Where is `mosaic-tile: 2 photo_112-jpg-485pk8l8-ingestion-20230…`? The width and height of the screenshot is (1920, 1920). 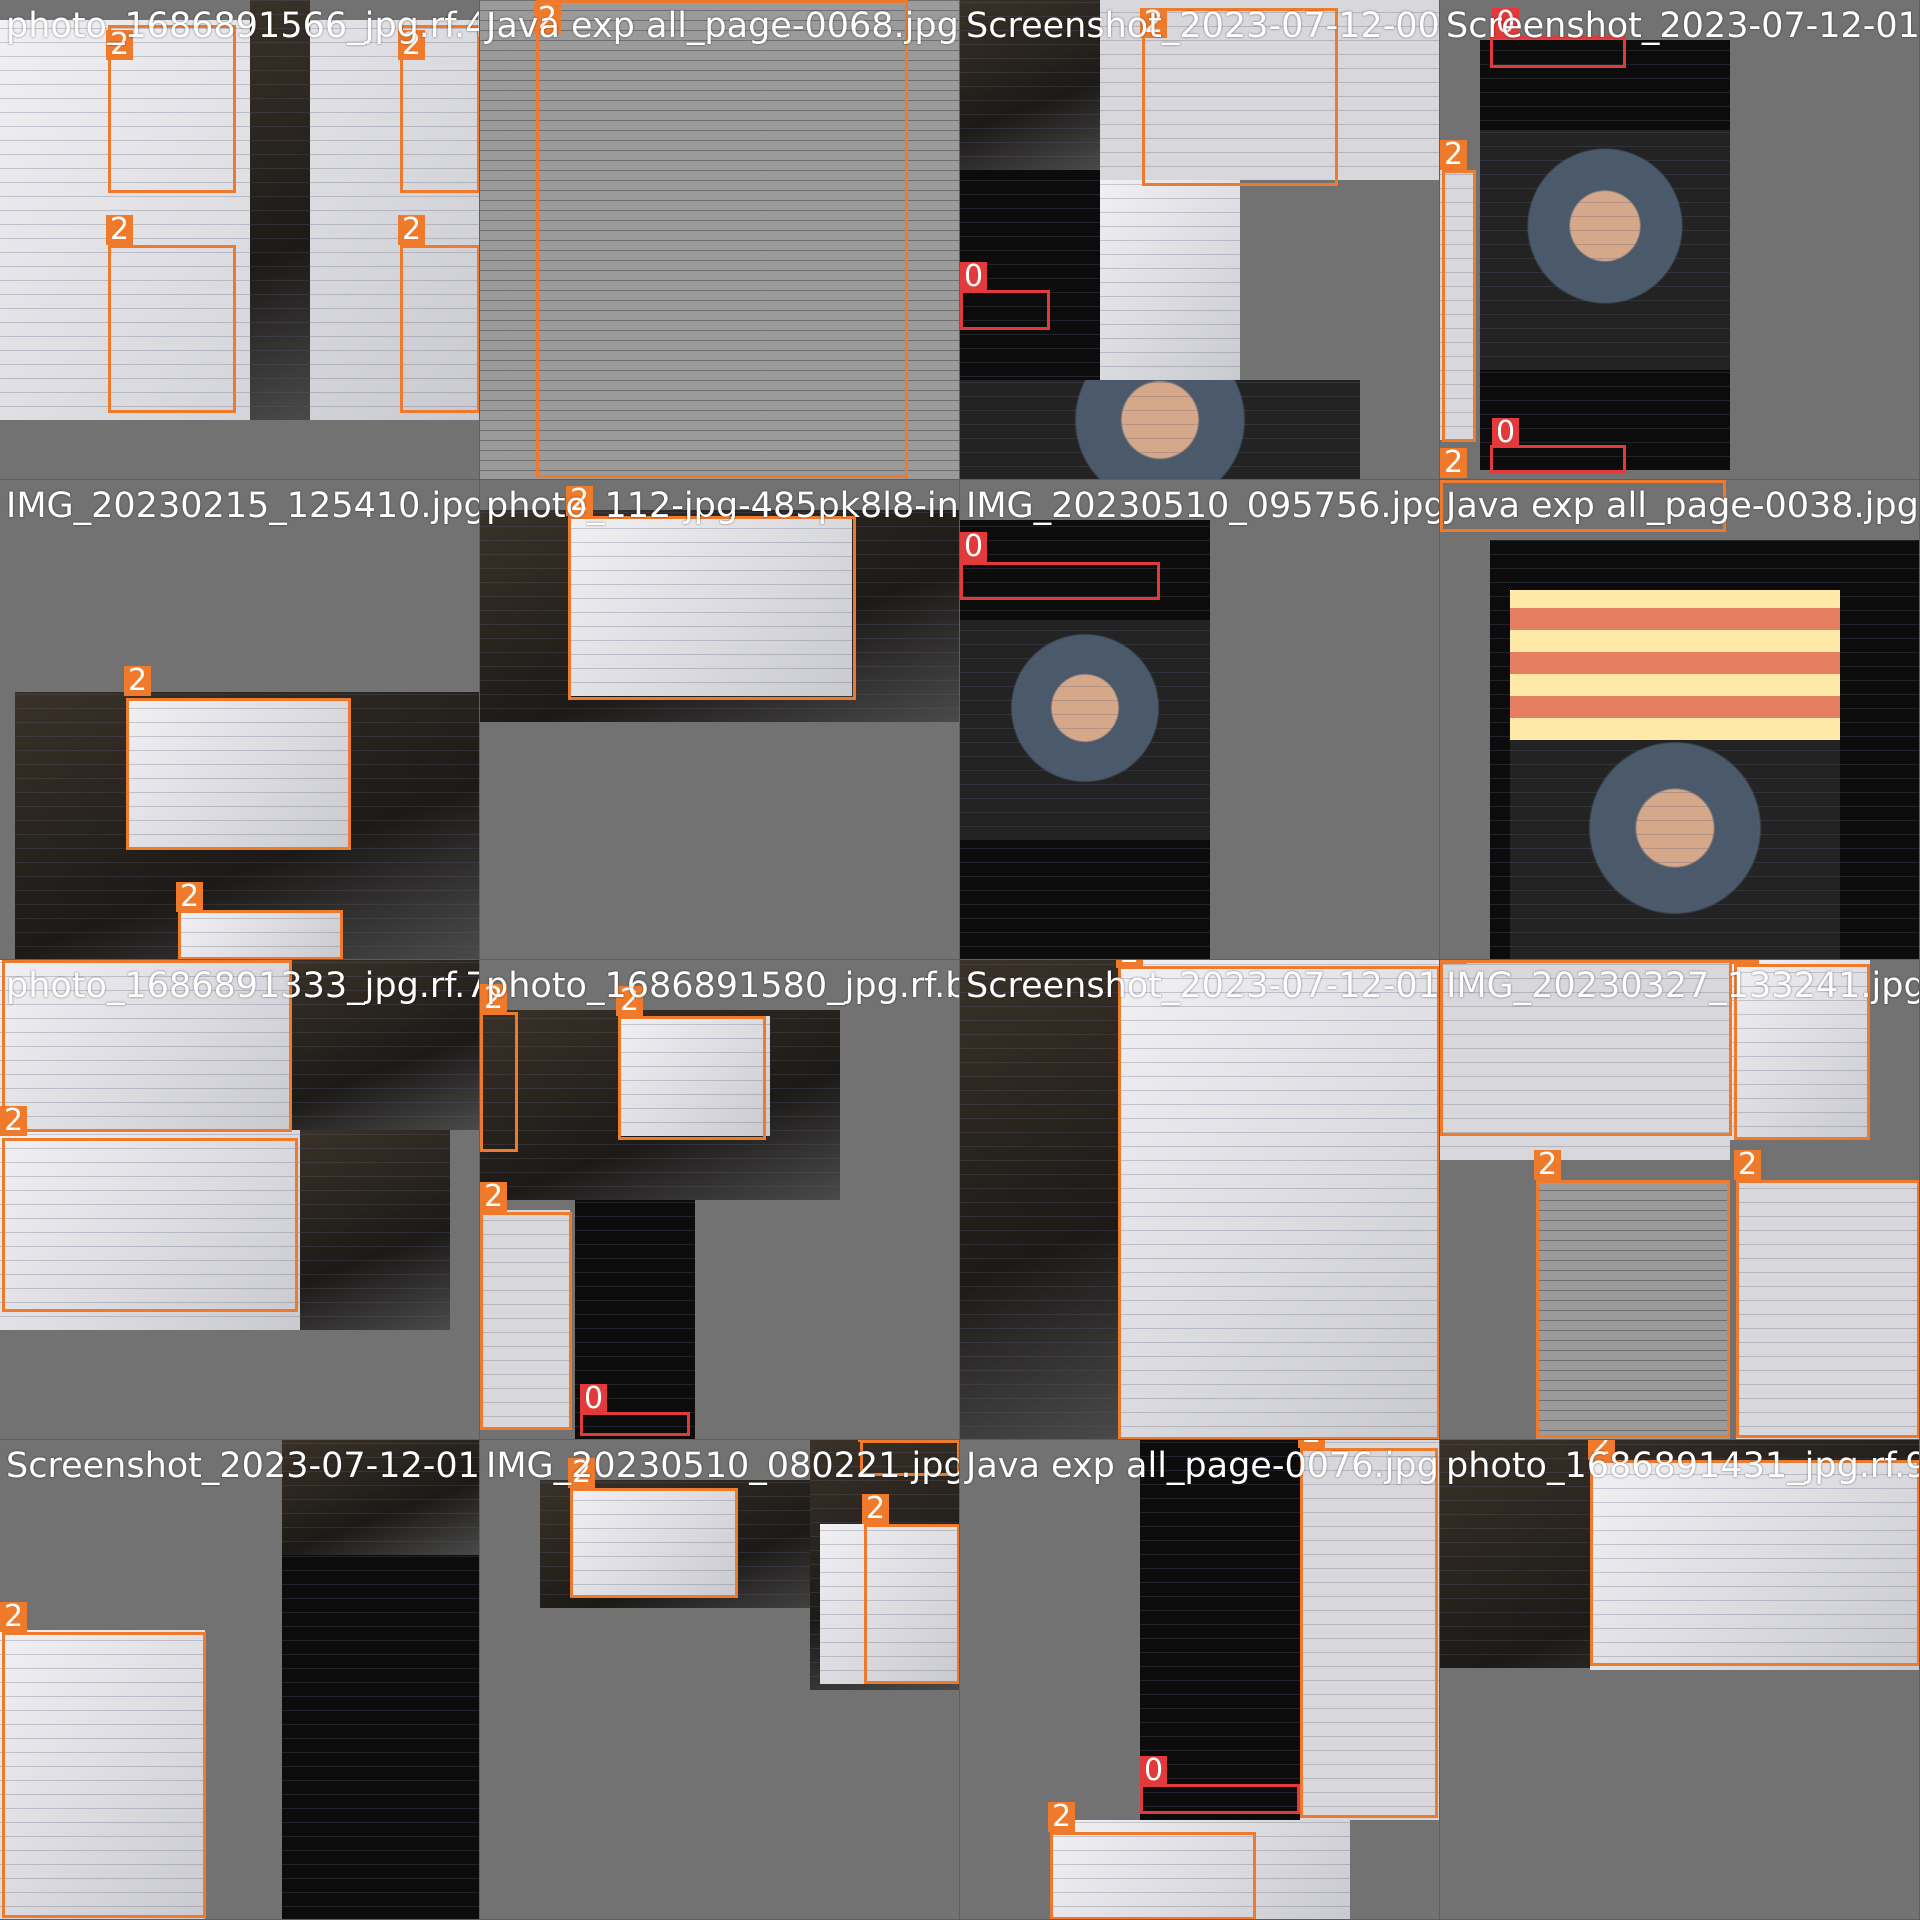 mosaic-tile: 2 photo_112-jpg-485pk8l8-ingestion-20230… is located at coordinates (720, 720).